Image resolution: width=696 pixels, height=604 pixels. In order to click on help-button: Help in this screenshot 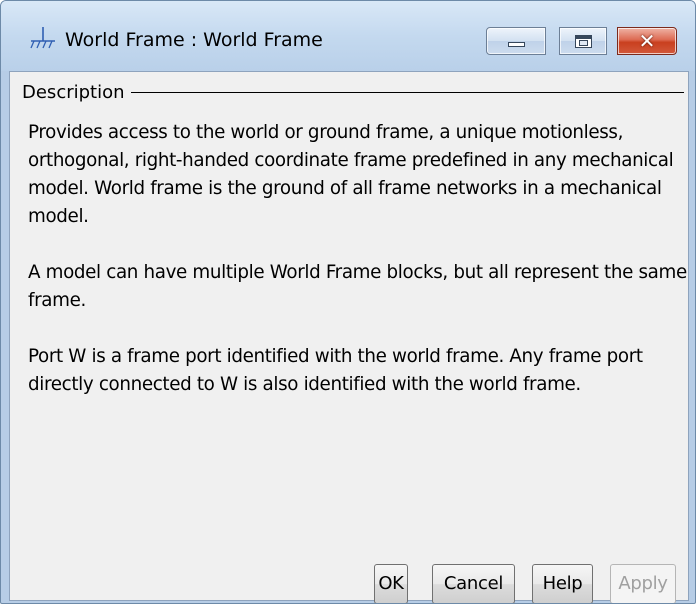, I will do `click(562, 583)`.